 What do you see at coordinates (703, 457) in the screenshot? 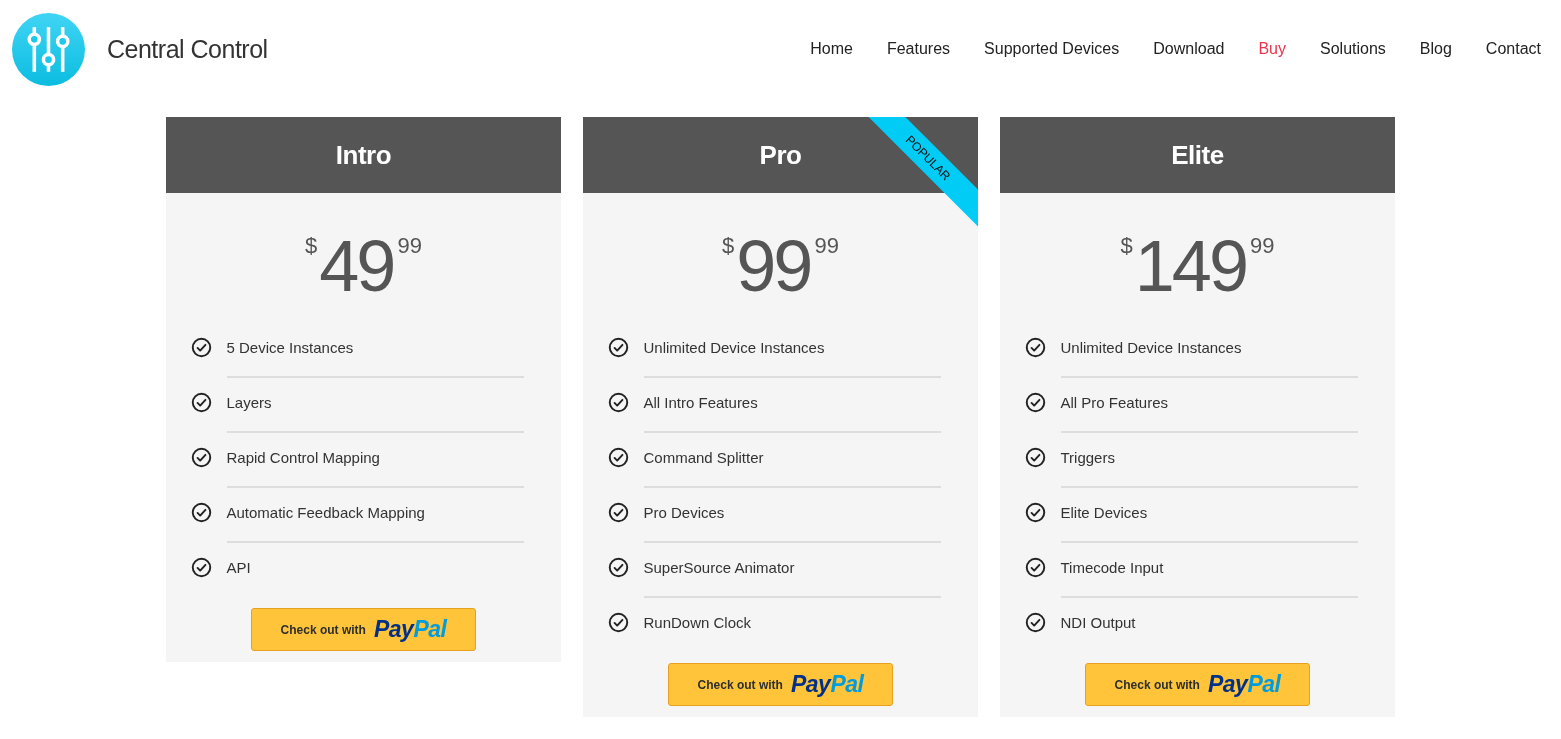
I see `feature-text: Command Splitter` at bounding box center [703, 457].